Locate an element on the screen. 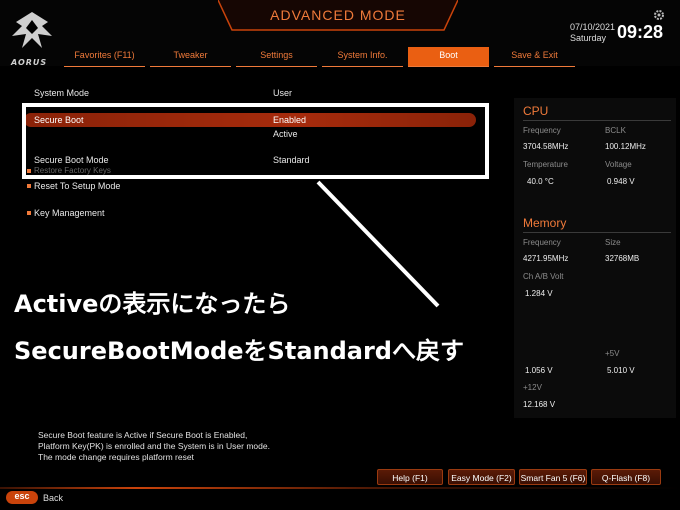  memory-size-value: 32768MB is located at coordinates (622, 258).